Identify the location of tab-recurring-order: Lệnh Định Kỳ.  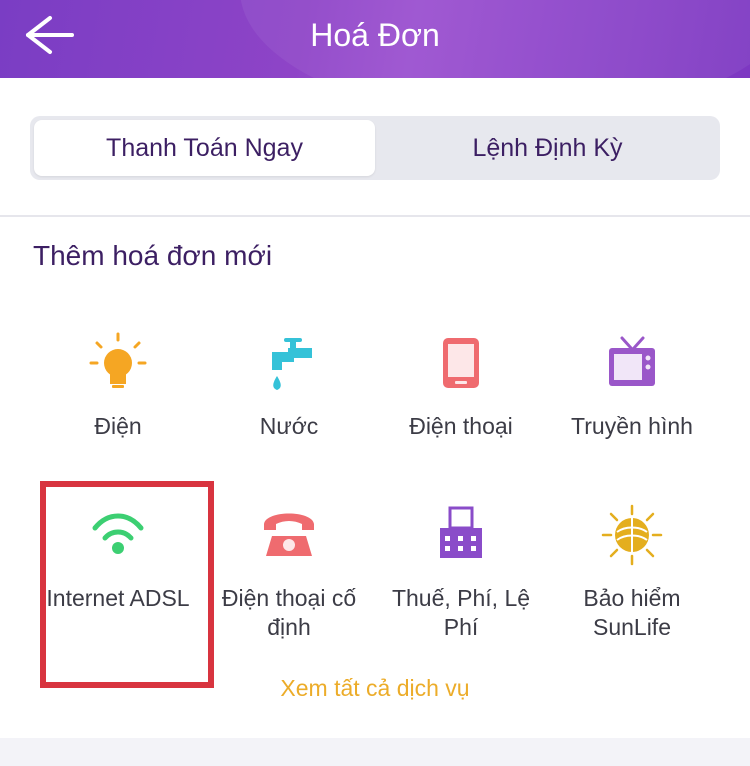
(547, 148).